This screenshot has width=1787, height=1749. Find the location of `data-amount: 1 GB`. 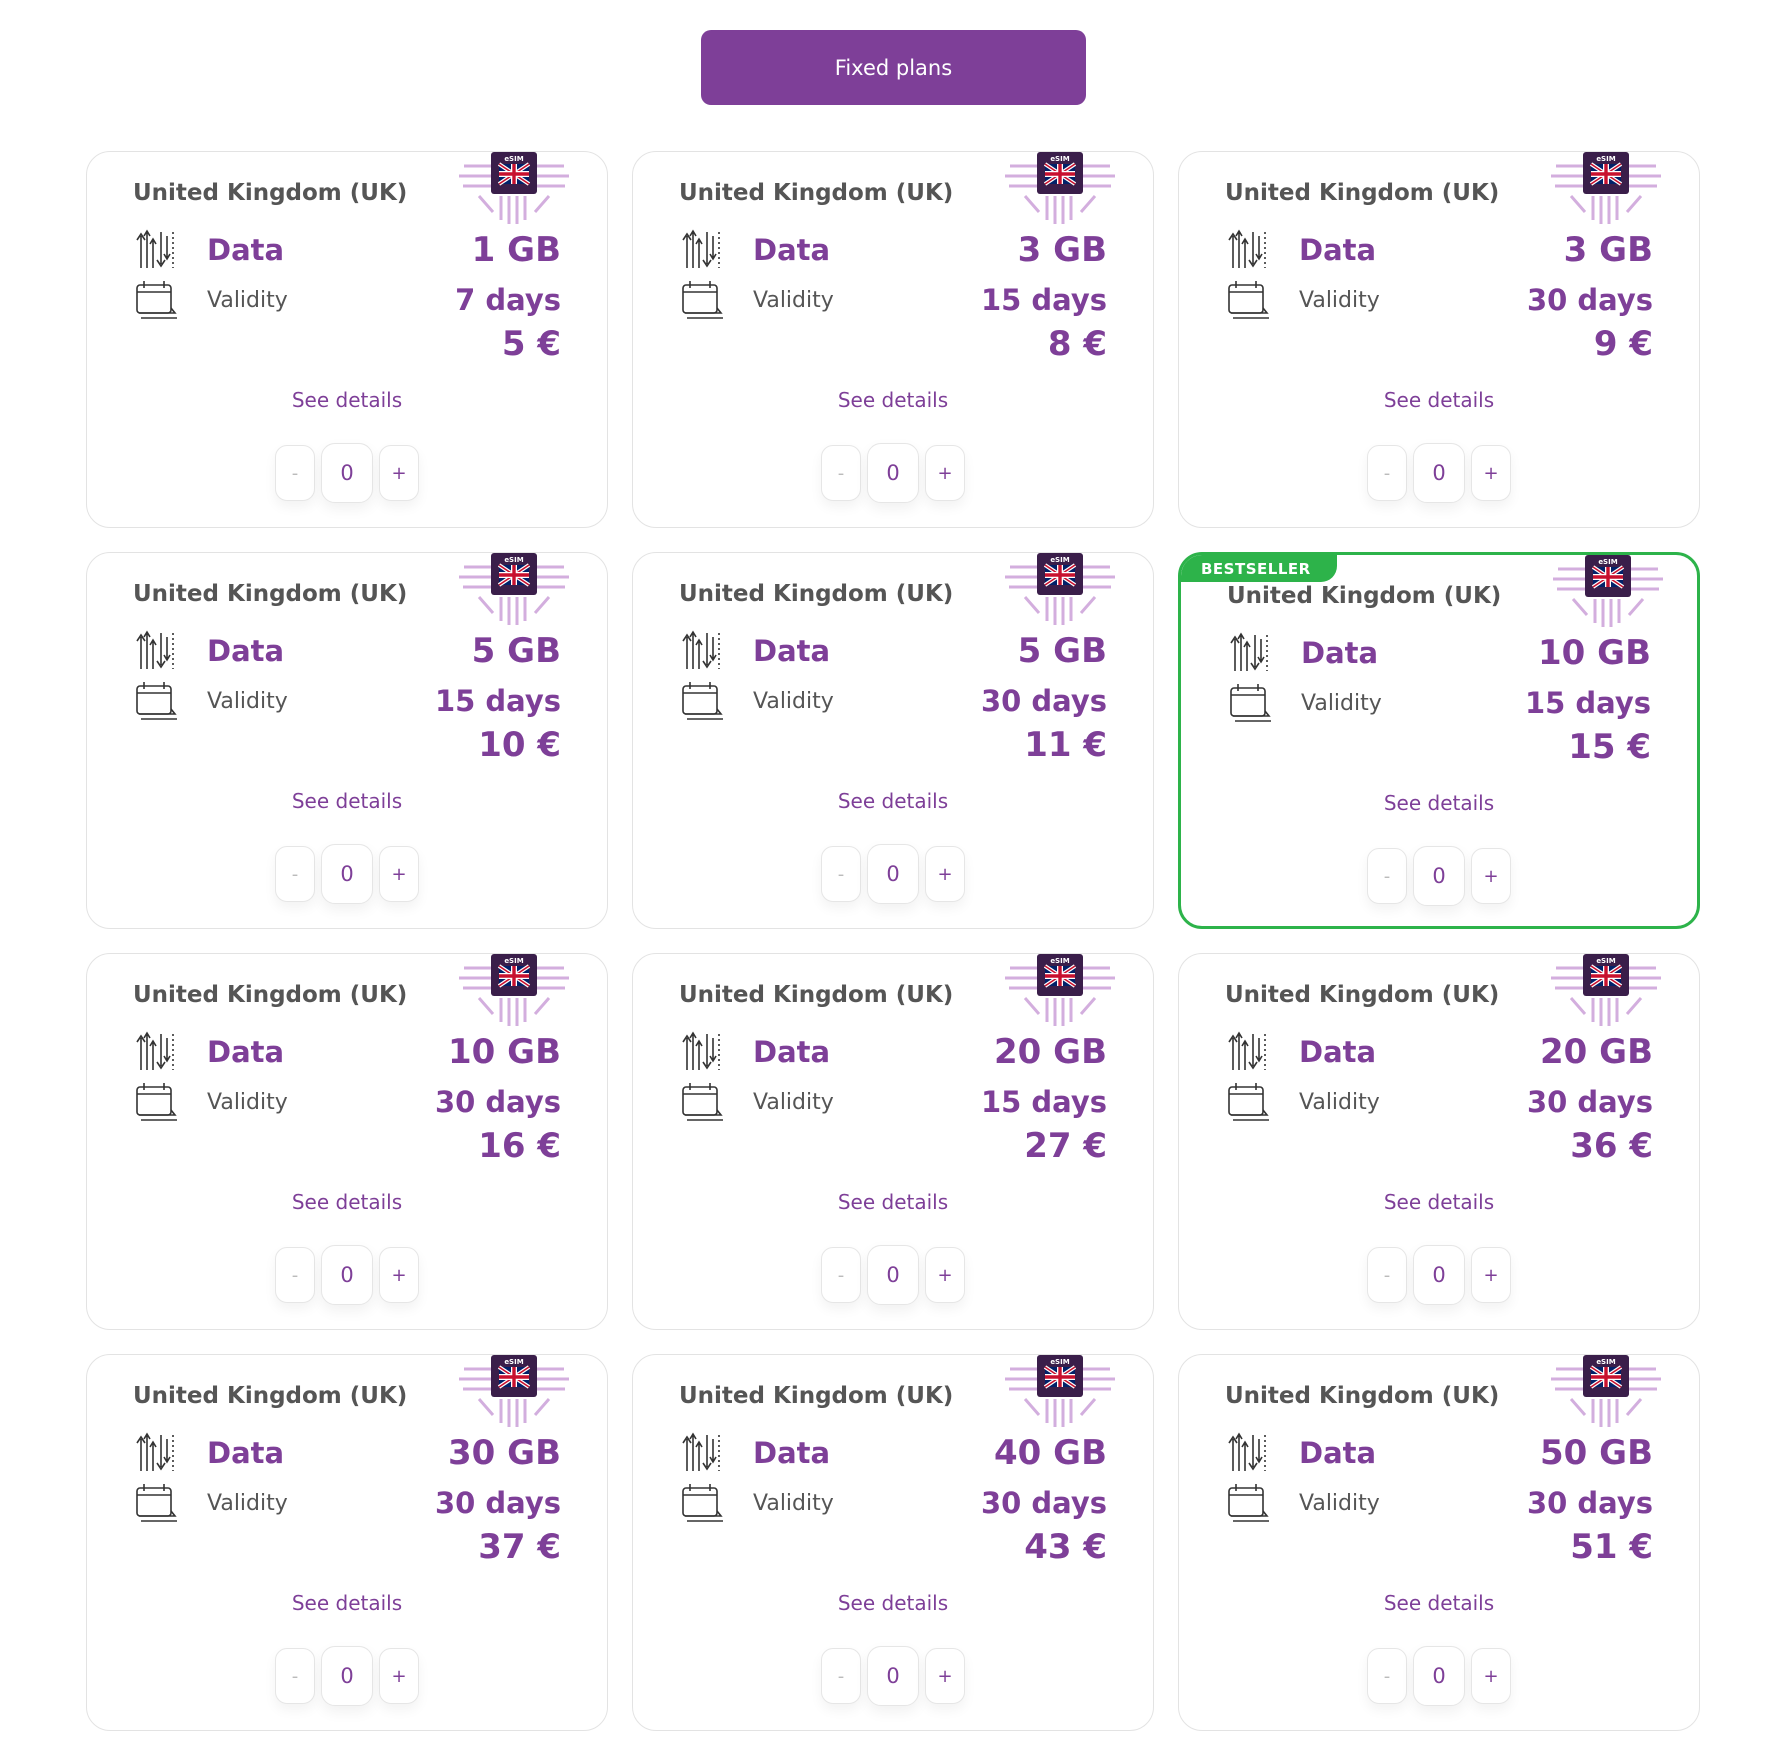

data-amount: 1 GB is located at coordinates (516, 250).